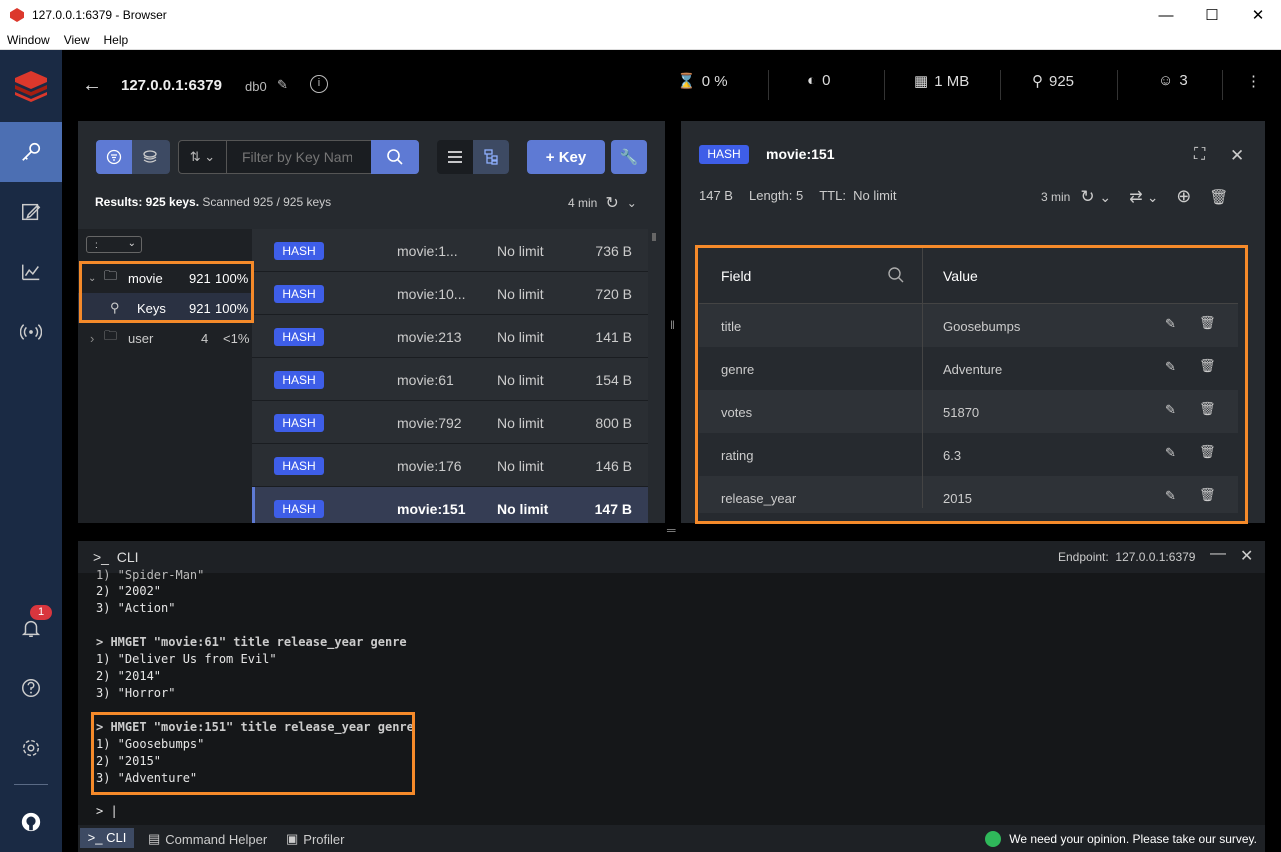 The image size is (1281, 852). I want to click on view-toggle, so click(473, 157).